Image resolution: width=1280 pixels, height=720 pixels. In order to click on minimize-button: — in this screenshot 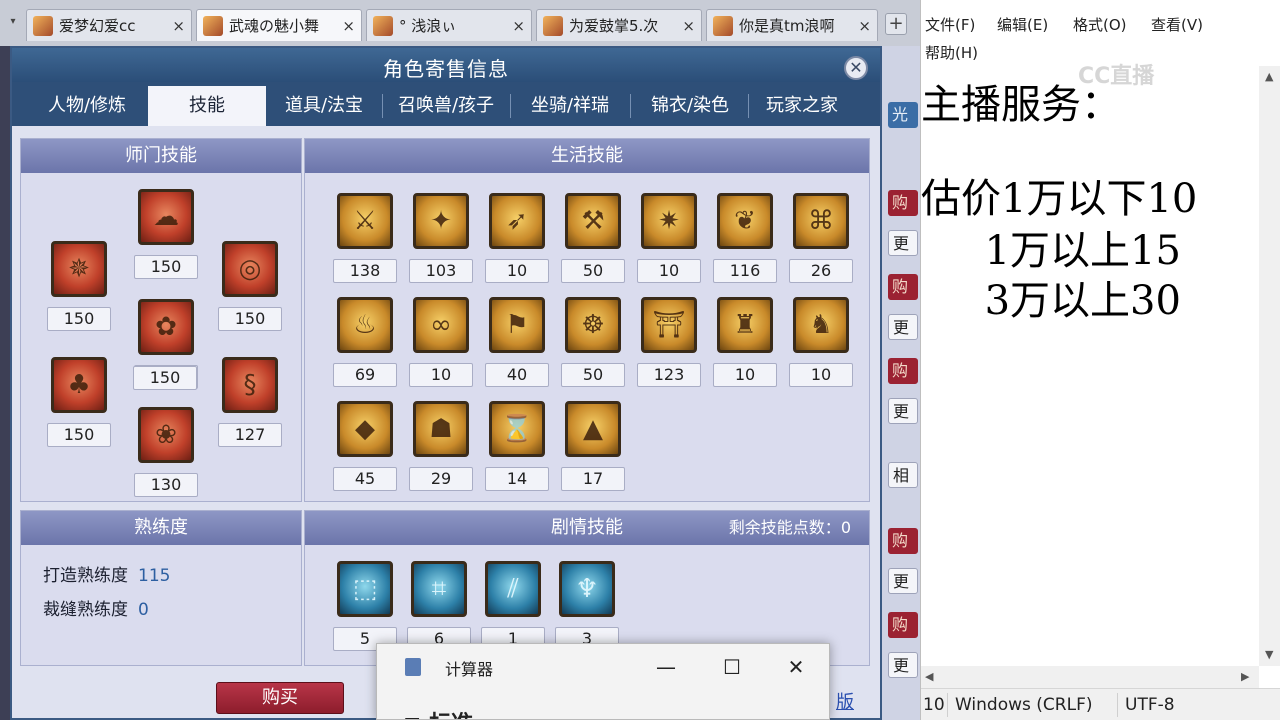, I will do `click(666, 667)`.